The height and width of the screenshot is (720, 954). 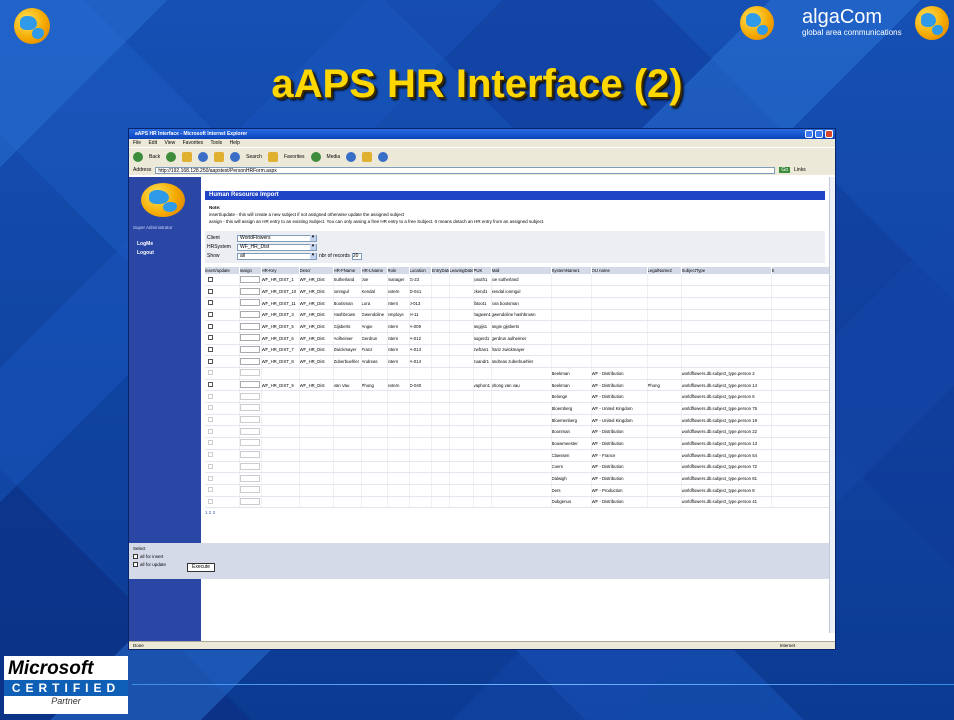 I want to click on cell-loc: A-014, so click(x=420, y=361).